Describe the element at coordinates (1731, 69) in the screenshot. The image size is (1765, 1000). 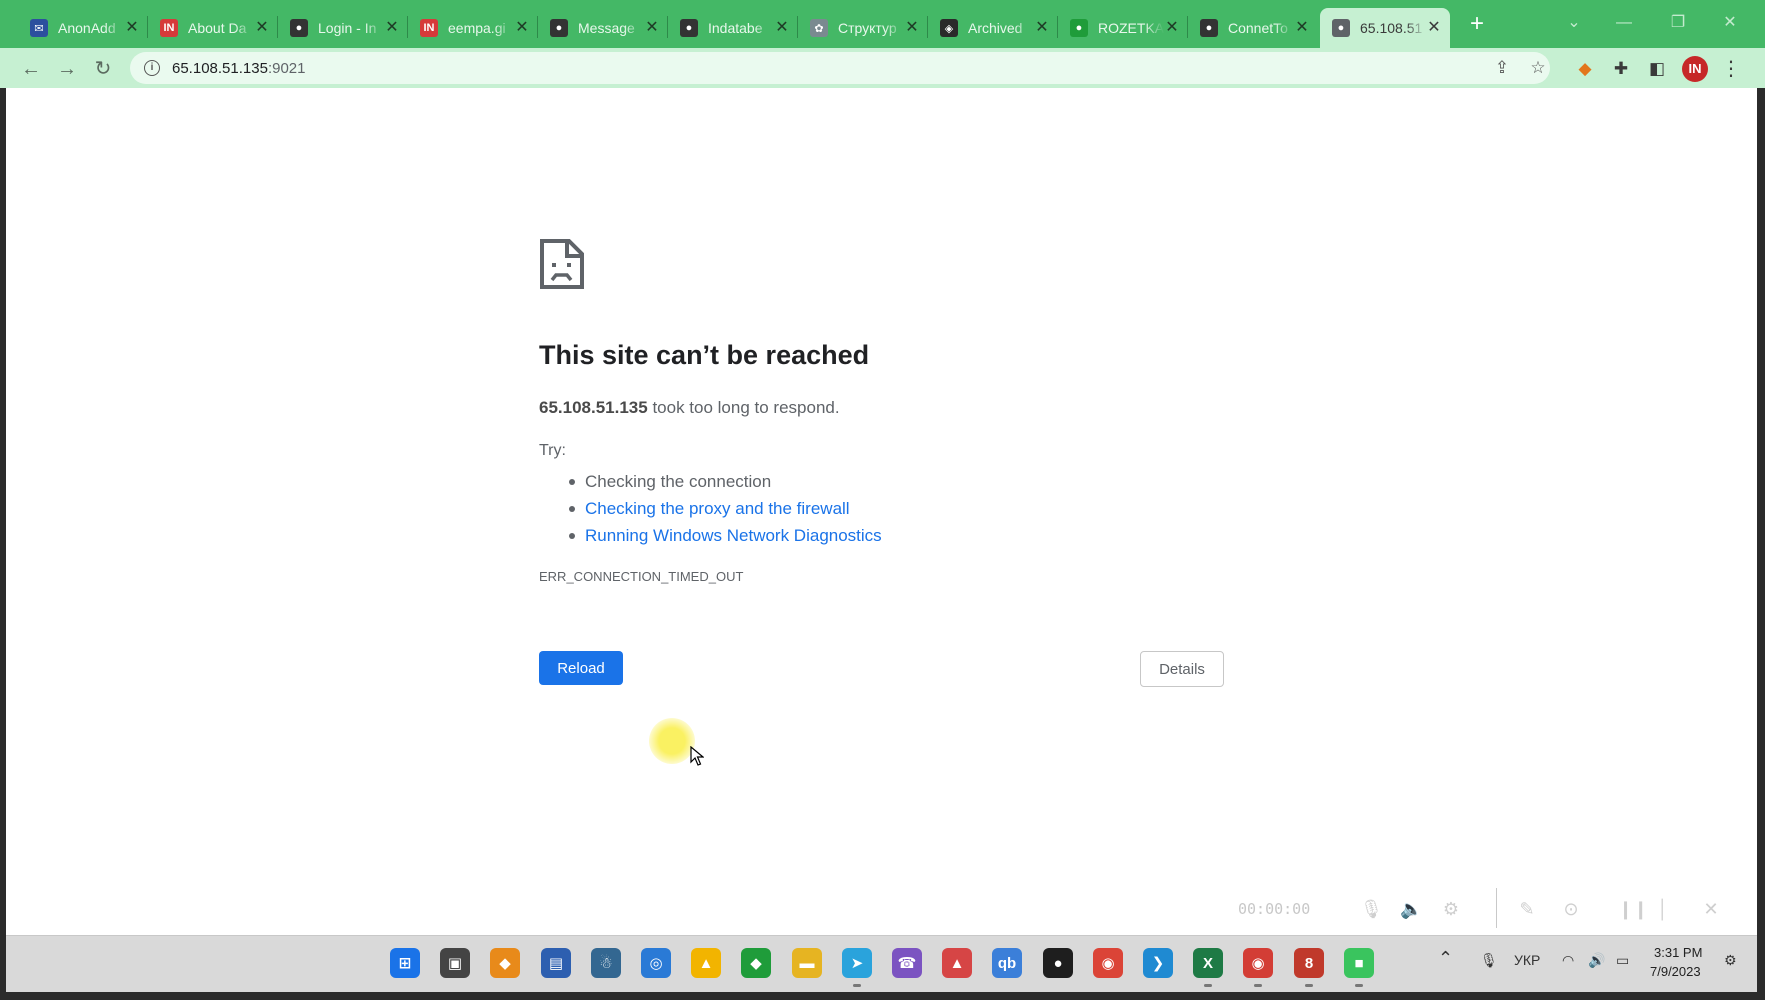
I see `menu-kebab-icon: ⋮` at that location.